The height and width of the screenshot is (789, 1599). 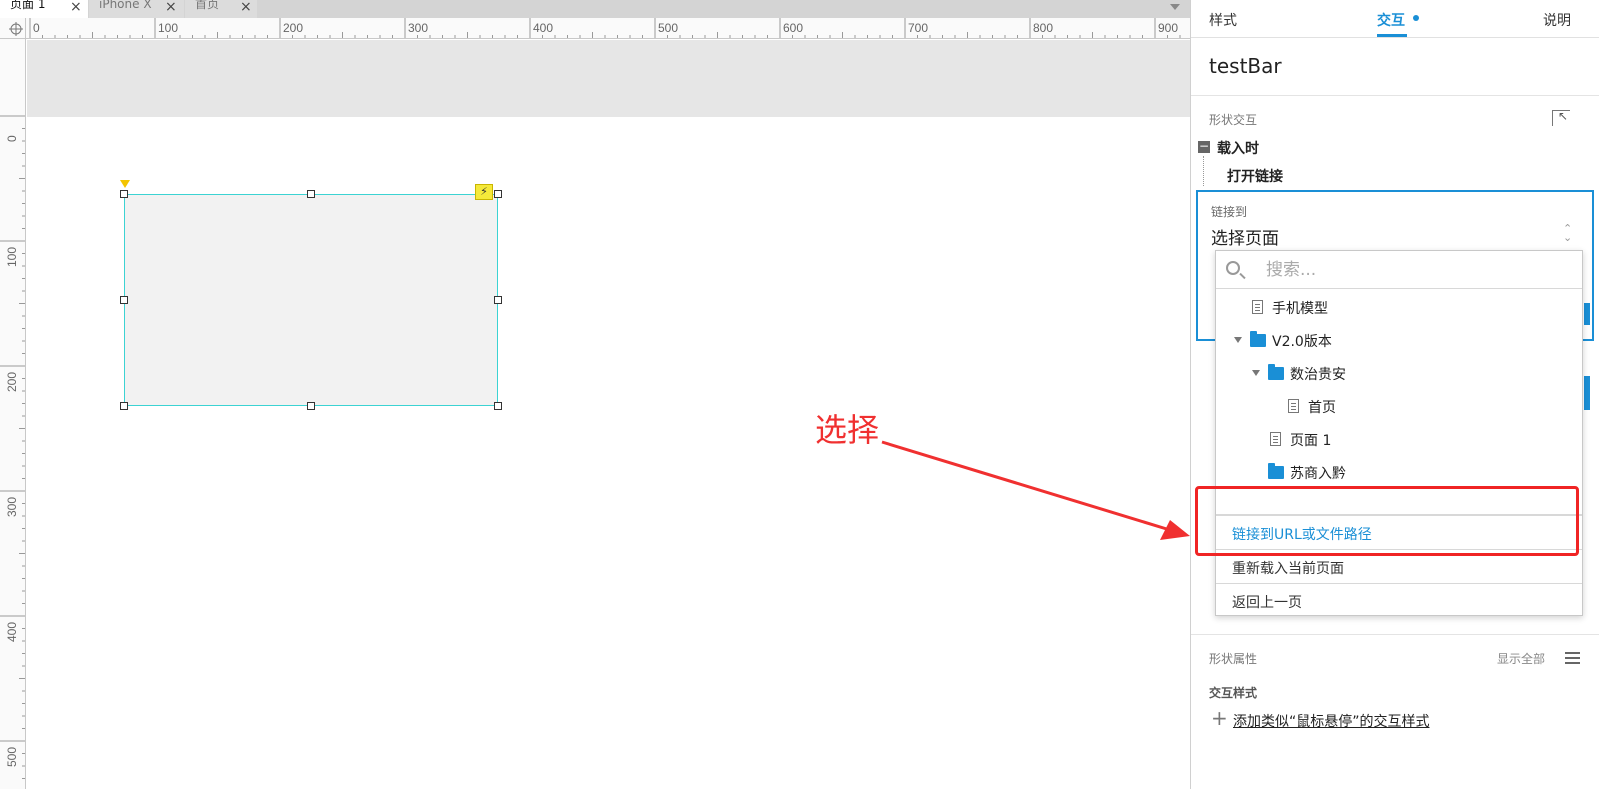 What do you see at coordinates (1267, 603) in the screenshot?
I see `option-label: 返回上一页` at bounding box center [1267, 603].